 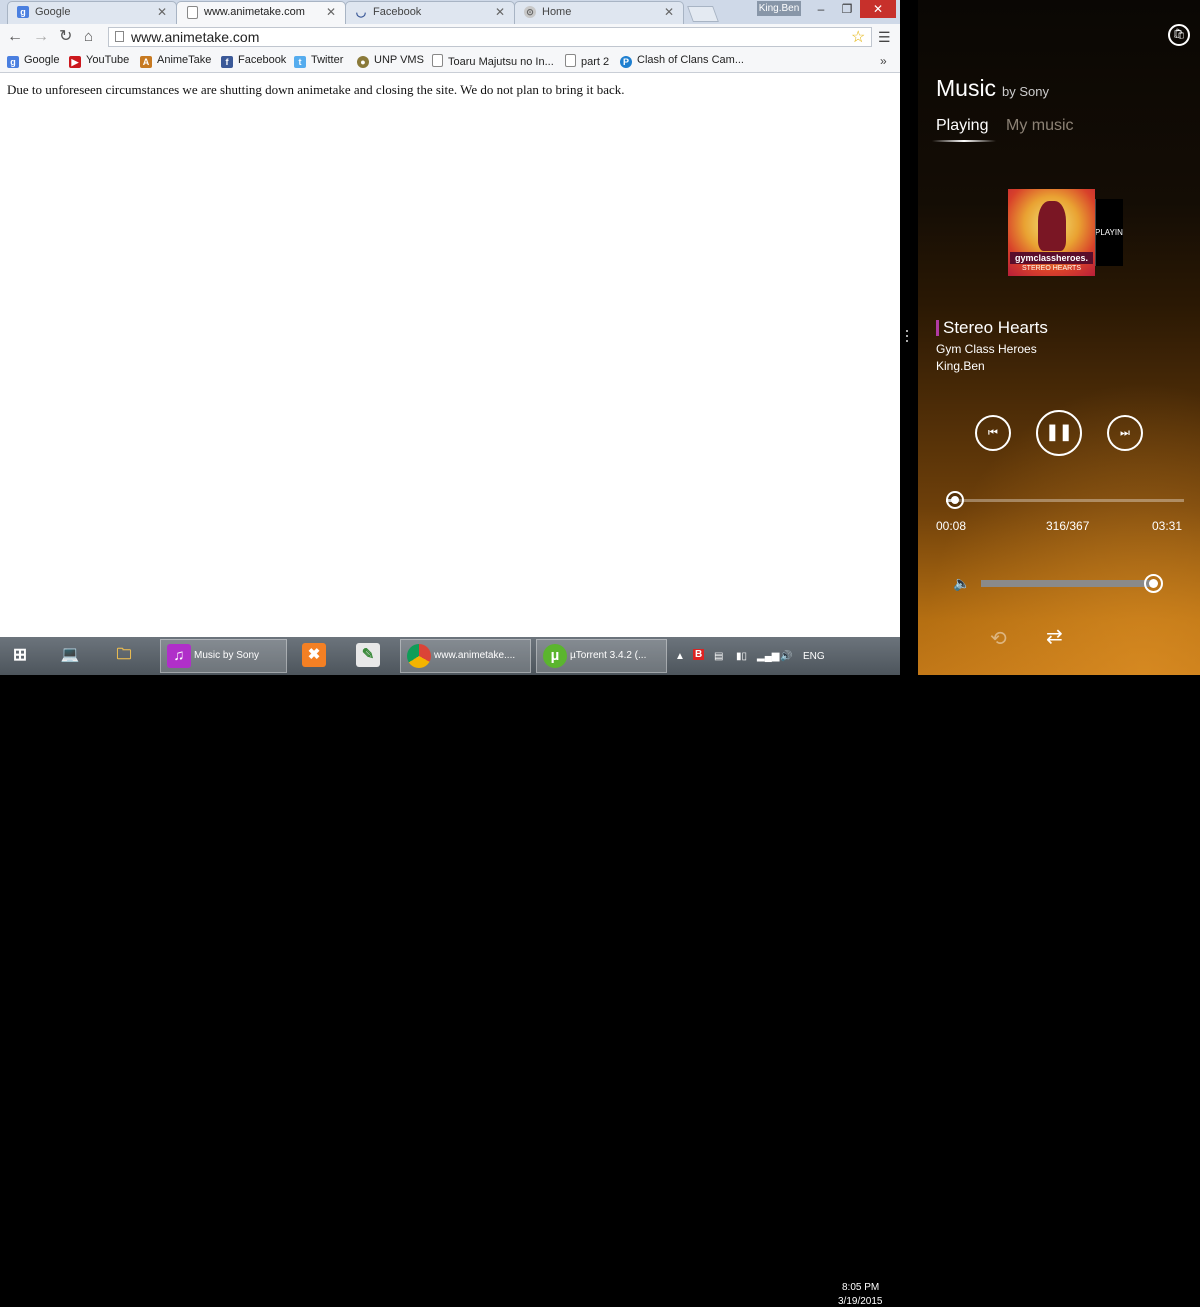 I want to click on volume-handle, so click(x=1153, y=583).